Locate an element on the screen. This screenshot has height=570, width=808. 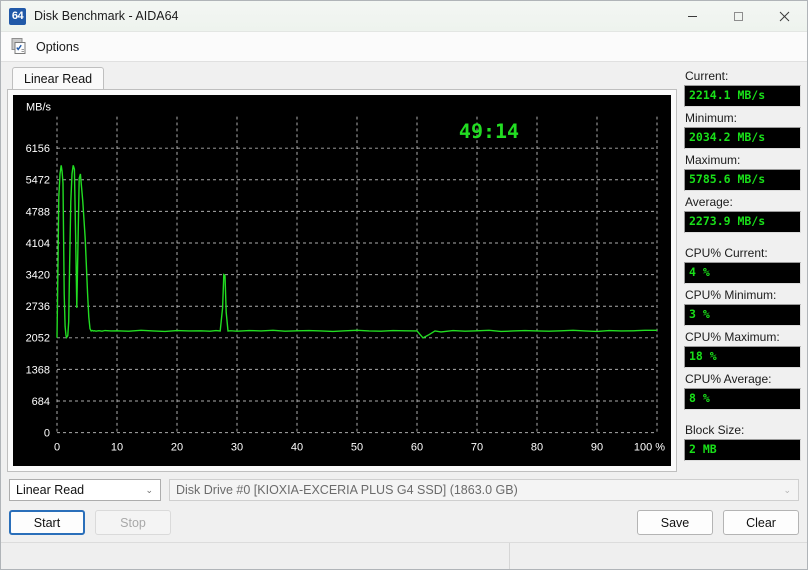
status-pane-left is located at coordinates (255, 556).